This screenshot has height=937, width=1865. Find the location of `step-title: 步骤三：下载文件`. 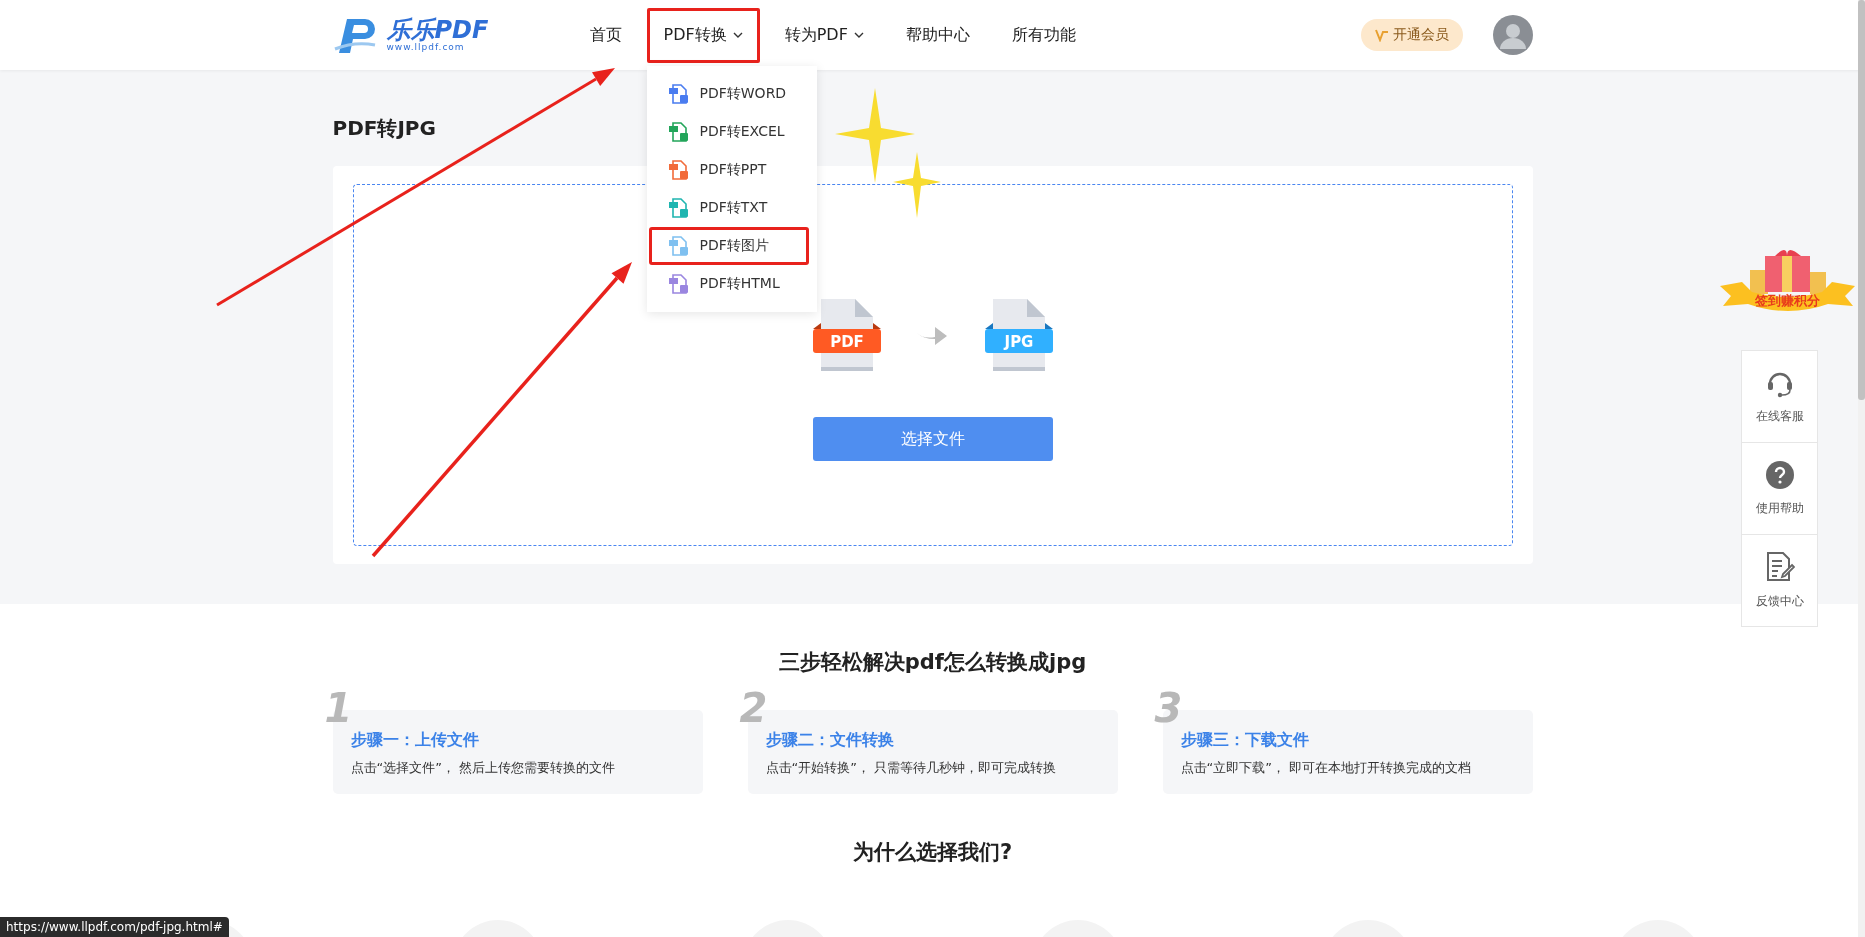

step-title: 步骤三：下载文件 is located at coordinates (1245, 740).